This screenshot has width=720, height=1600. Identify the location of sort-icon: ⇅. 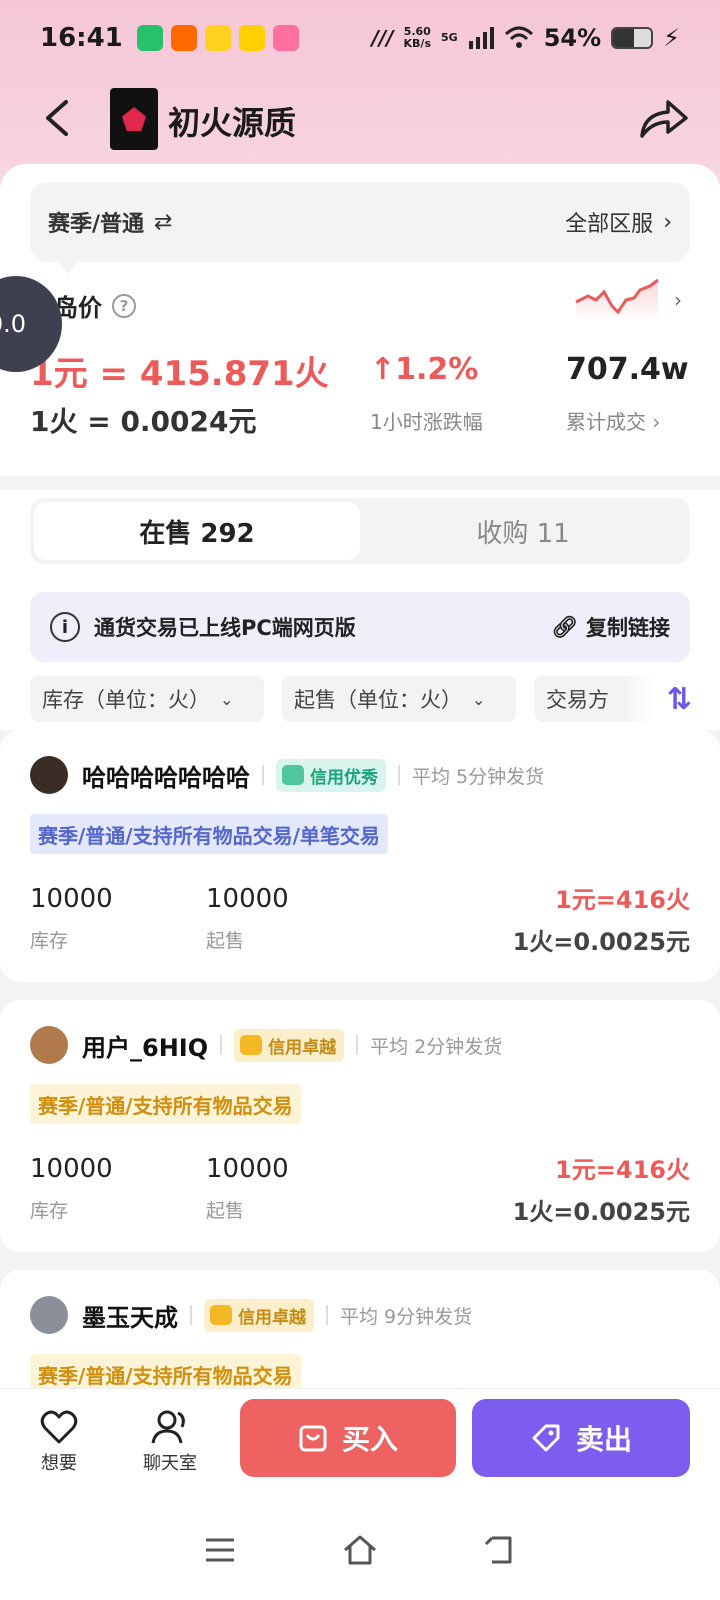
(672, 699).